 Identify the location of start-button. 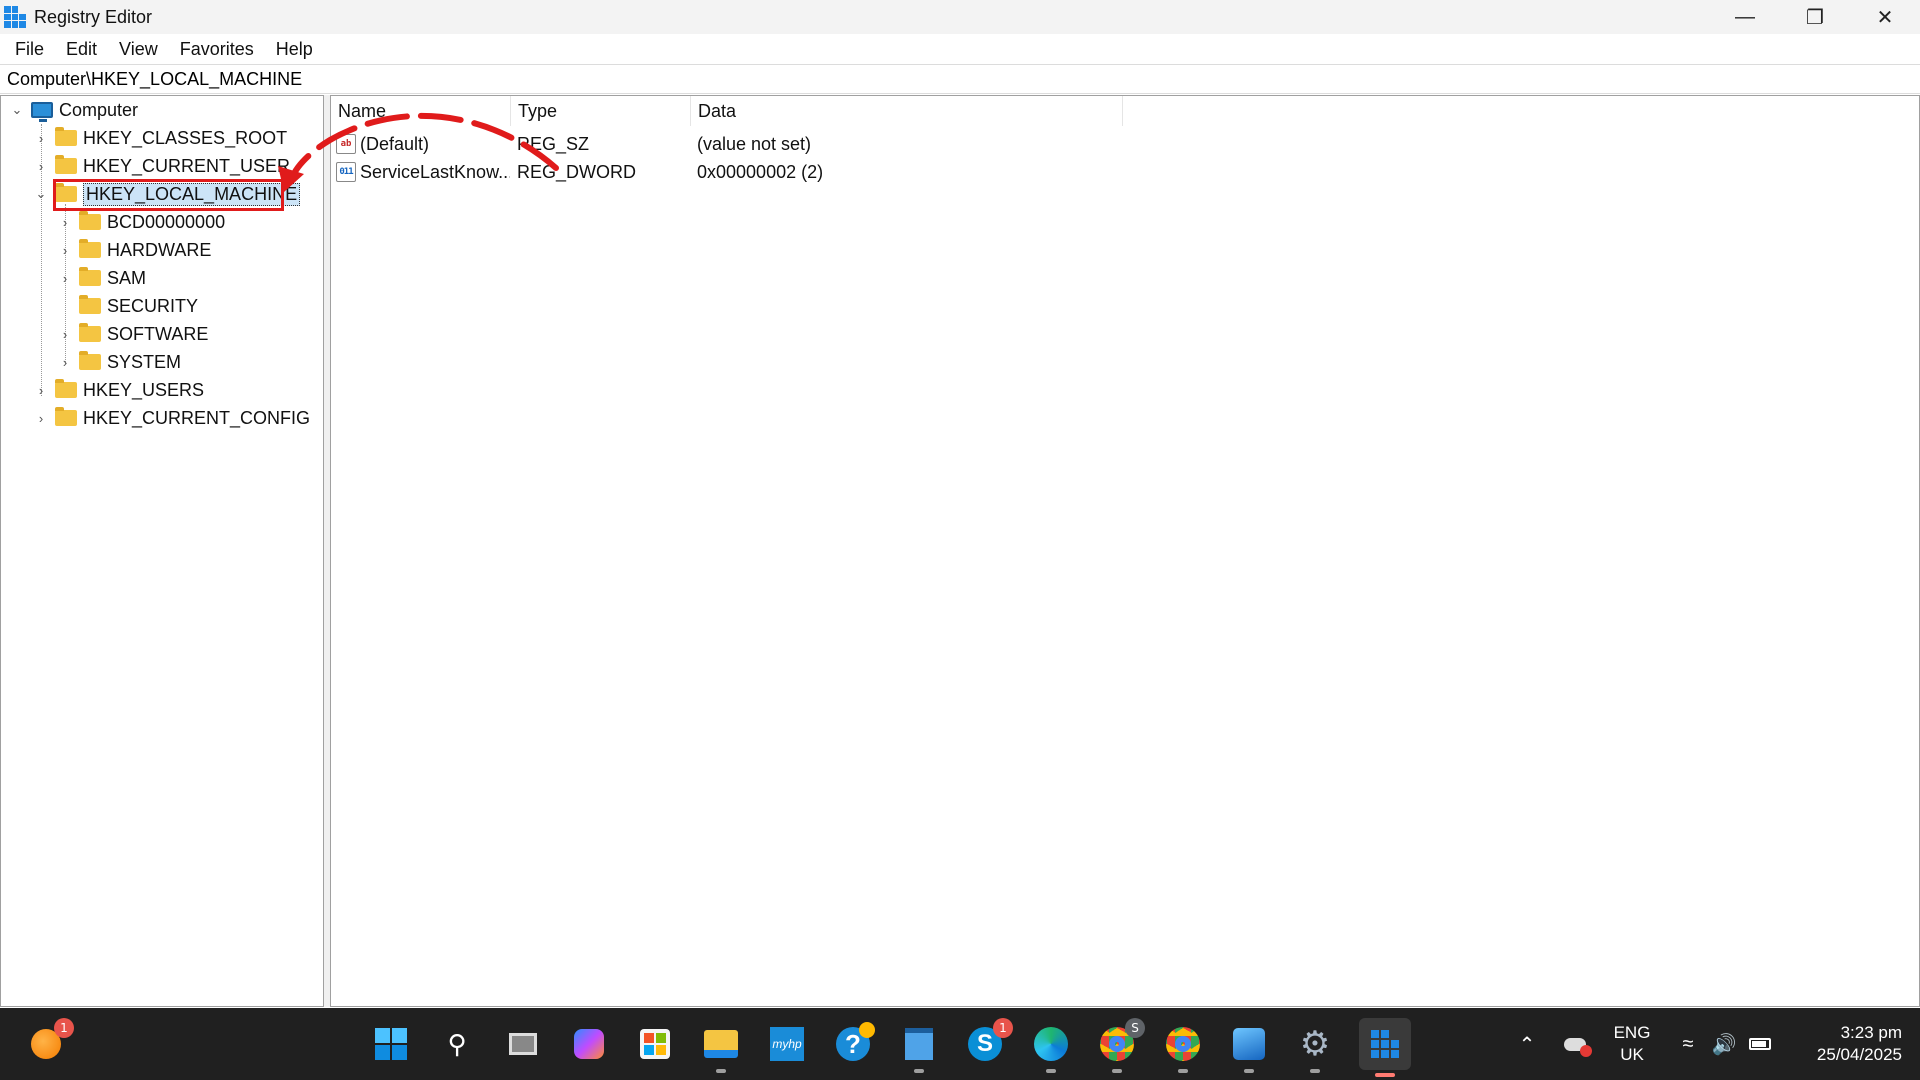
(391, 1044).